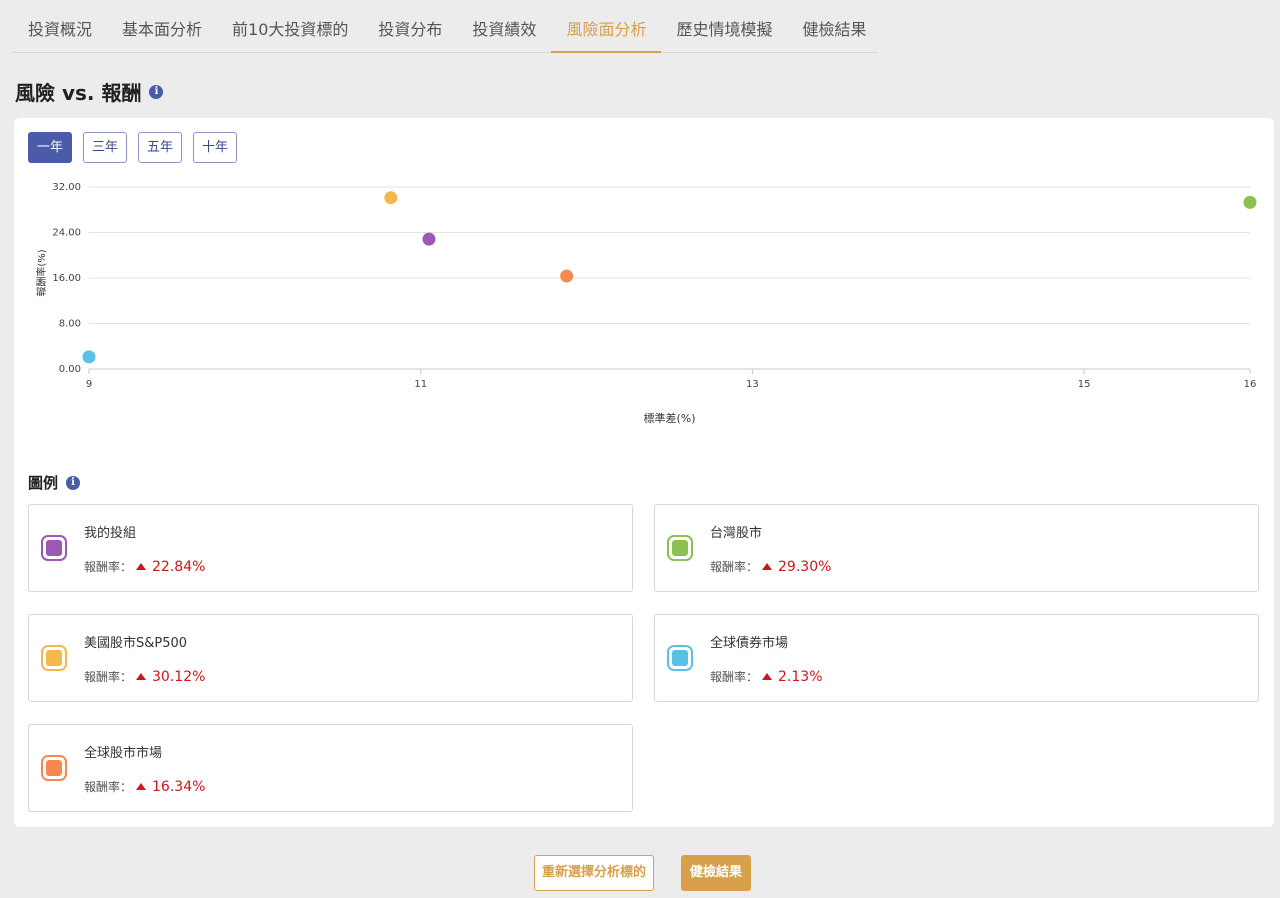  Describe the element at coordinates (123, 753) in the screenshot. I see `legend-name: 全球股市市場` at that location.